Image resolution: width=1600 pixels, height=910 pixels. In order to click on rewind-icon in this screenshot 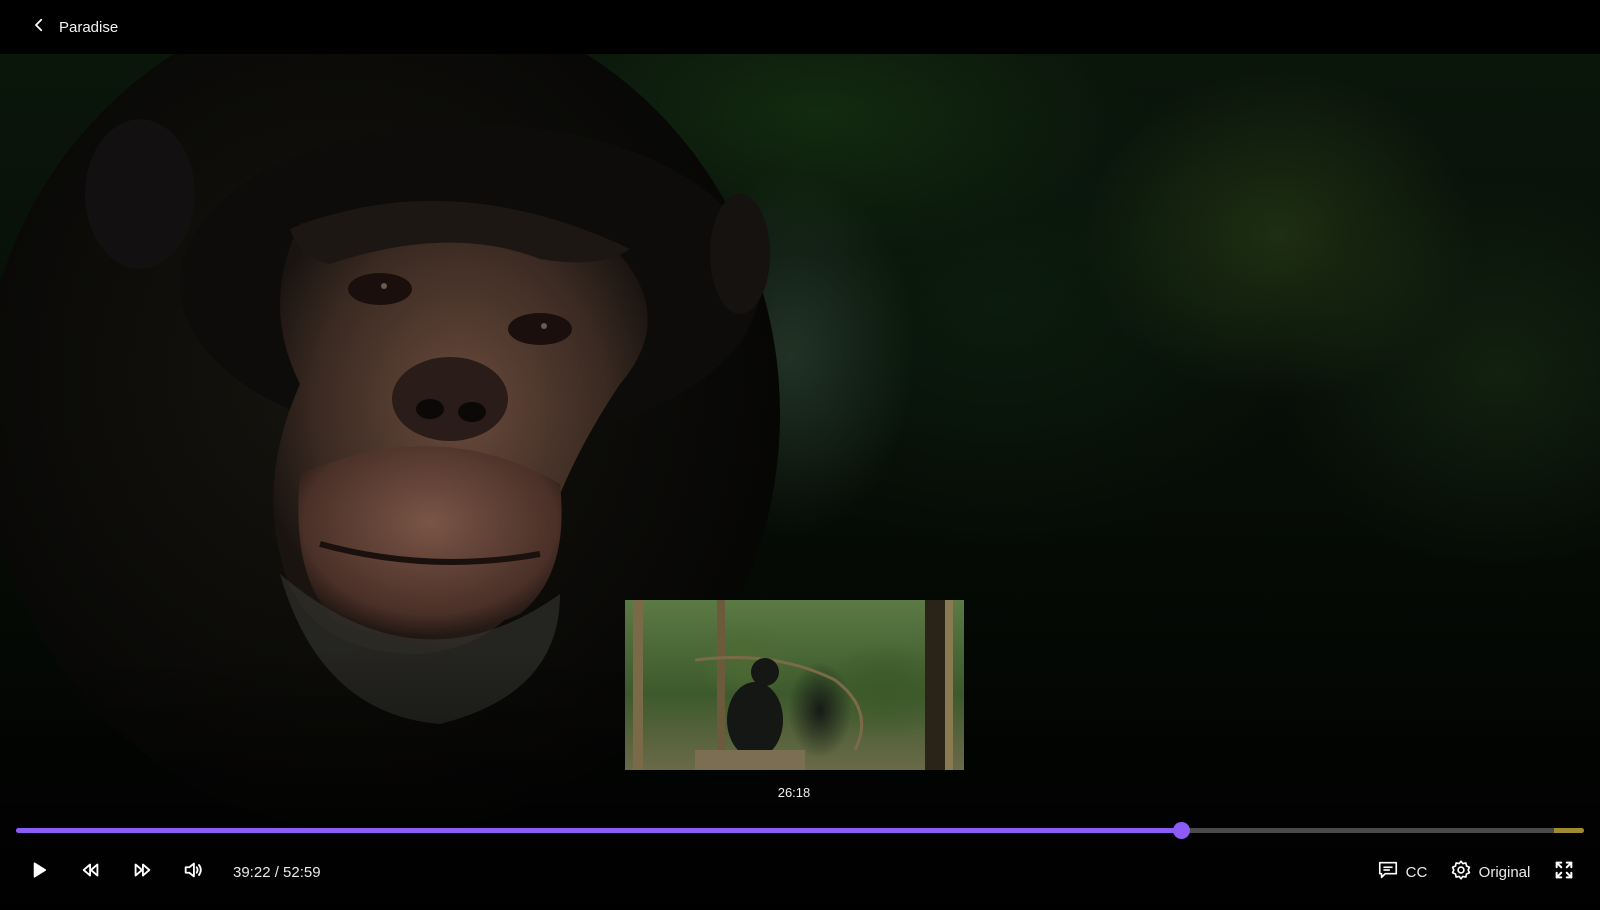, I will do `click(91, 872)`.